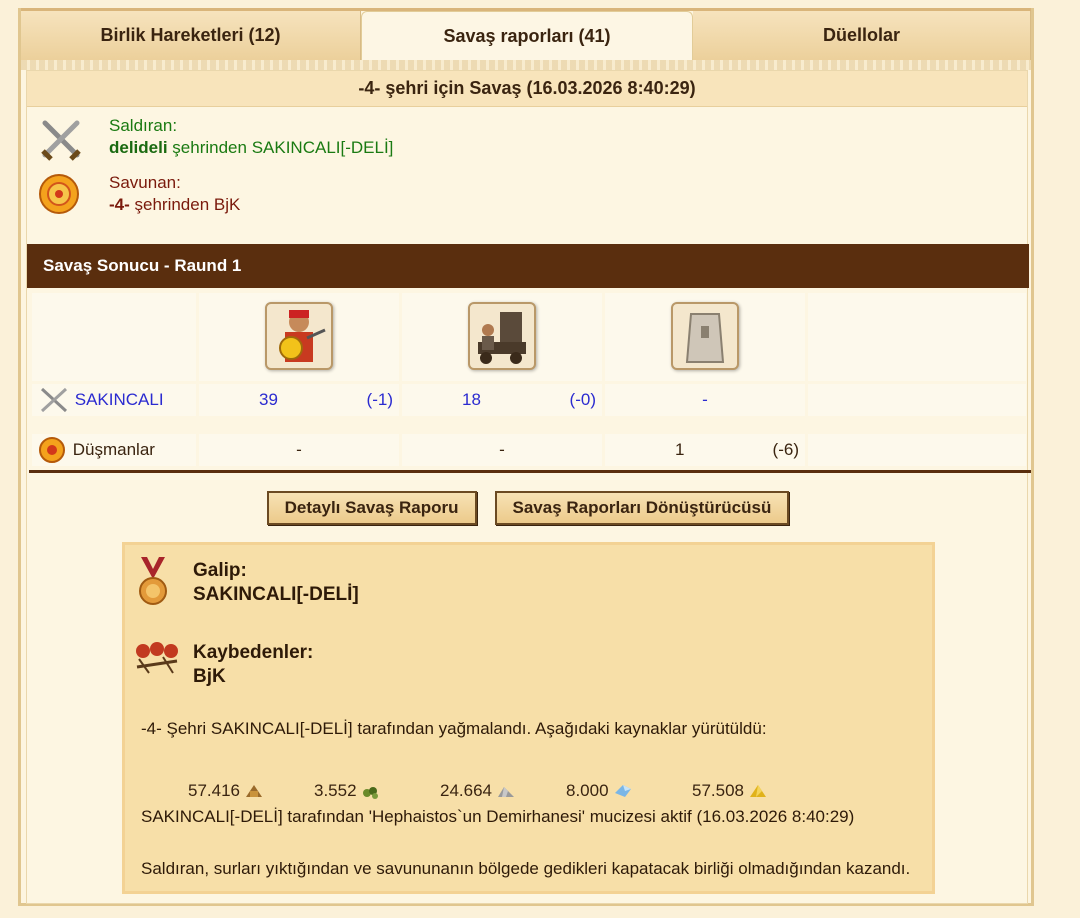 The image size is (1080, 918). I want to click on winner-label: Galip:, so click(220, 570).